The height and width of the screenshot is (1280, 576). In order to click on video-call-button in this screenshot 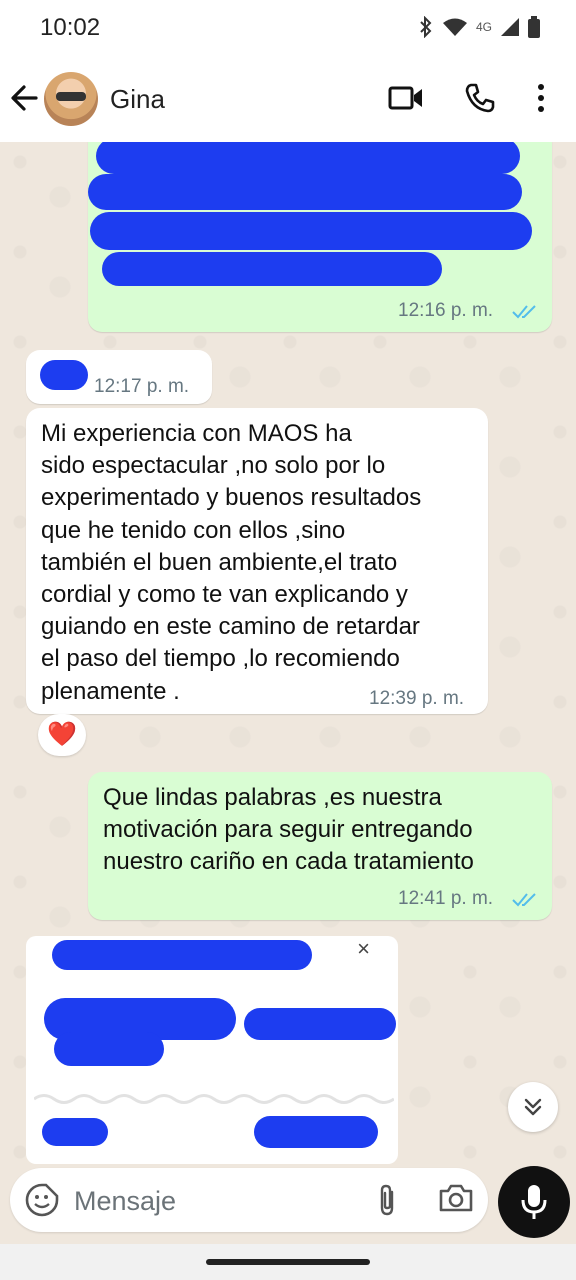, I will do `click(406, 98)`.